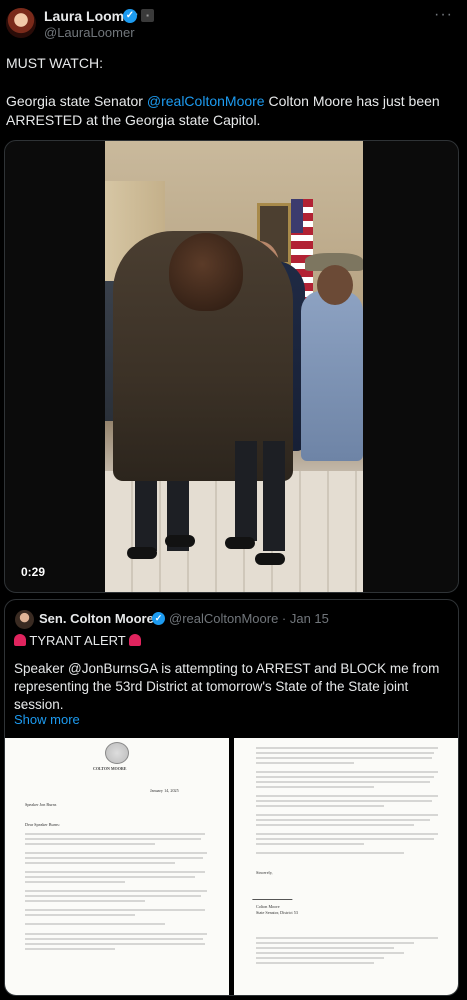  I want to click on quoted-headline: TYRANT ALERT, so click(78, 640).